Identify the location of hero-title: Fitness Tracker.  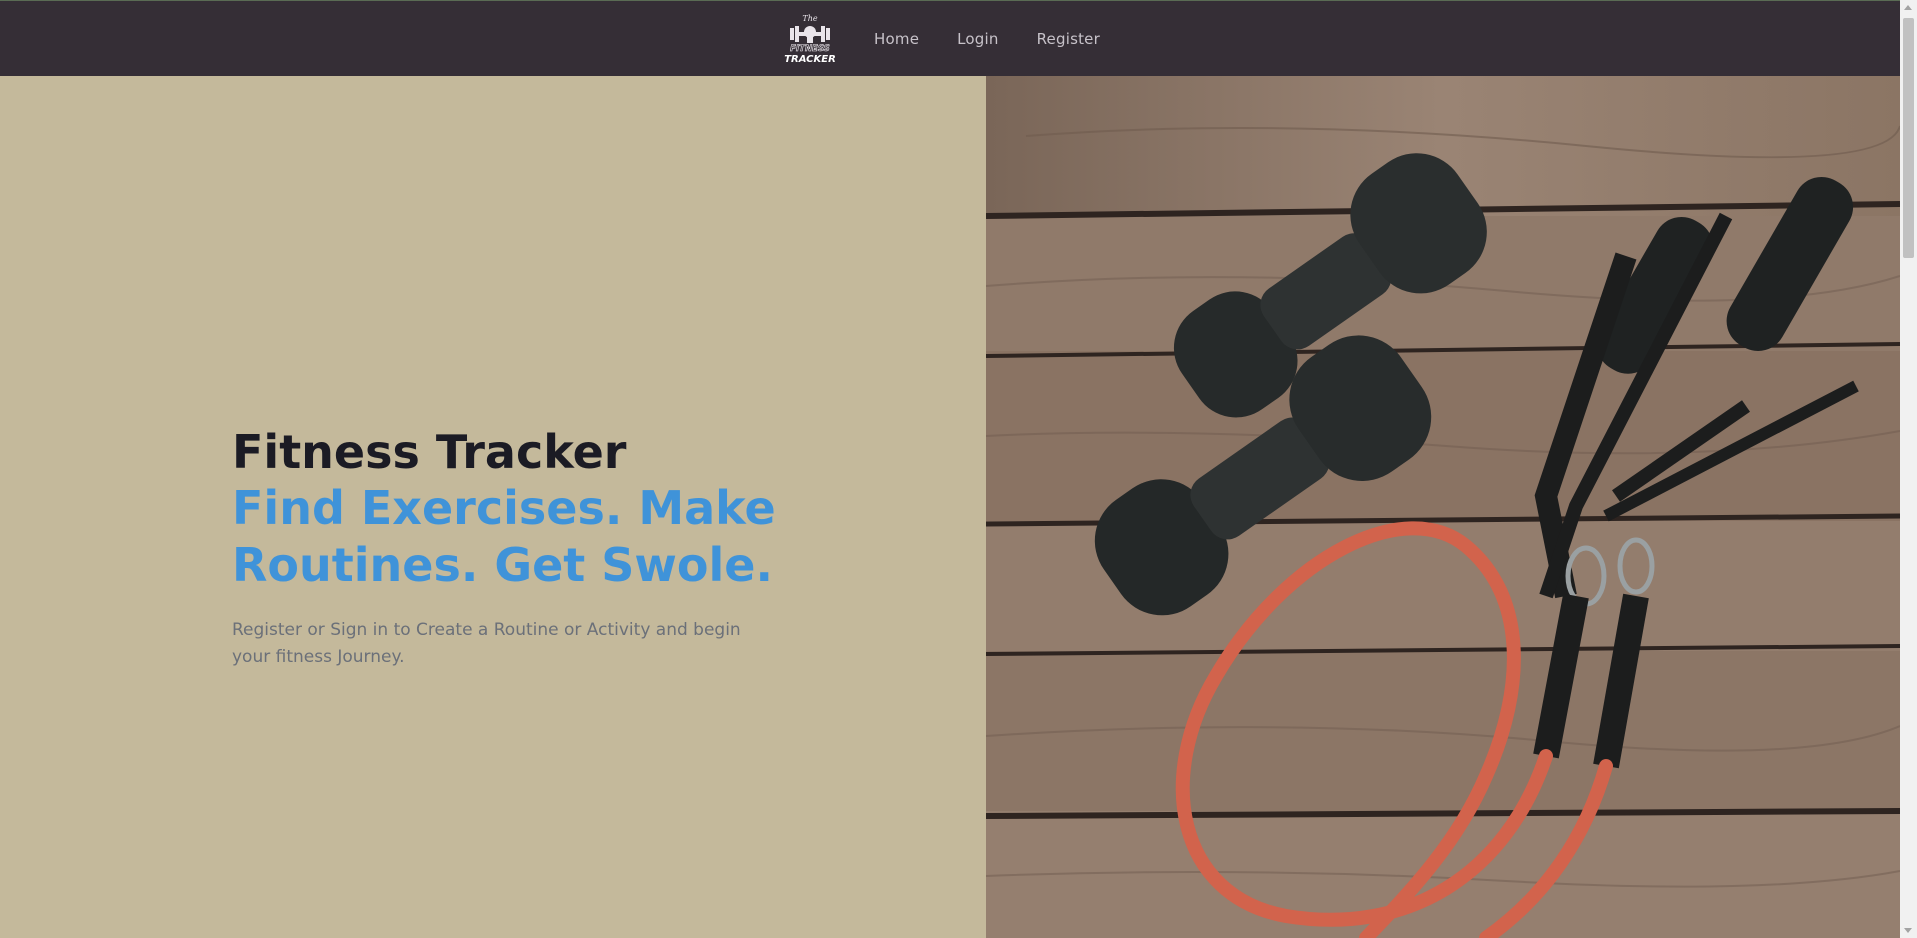
(429, 452).